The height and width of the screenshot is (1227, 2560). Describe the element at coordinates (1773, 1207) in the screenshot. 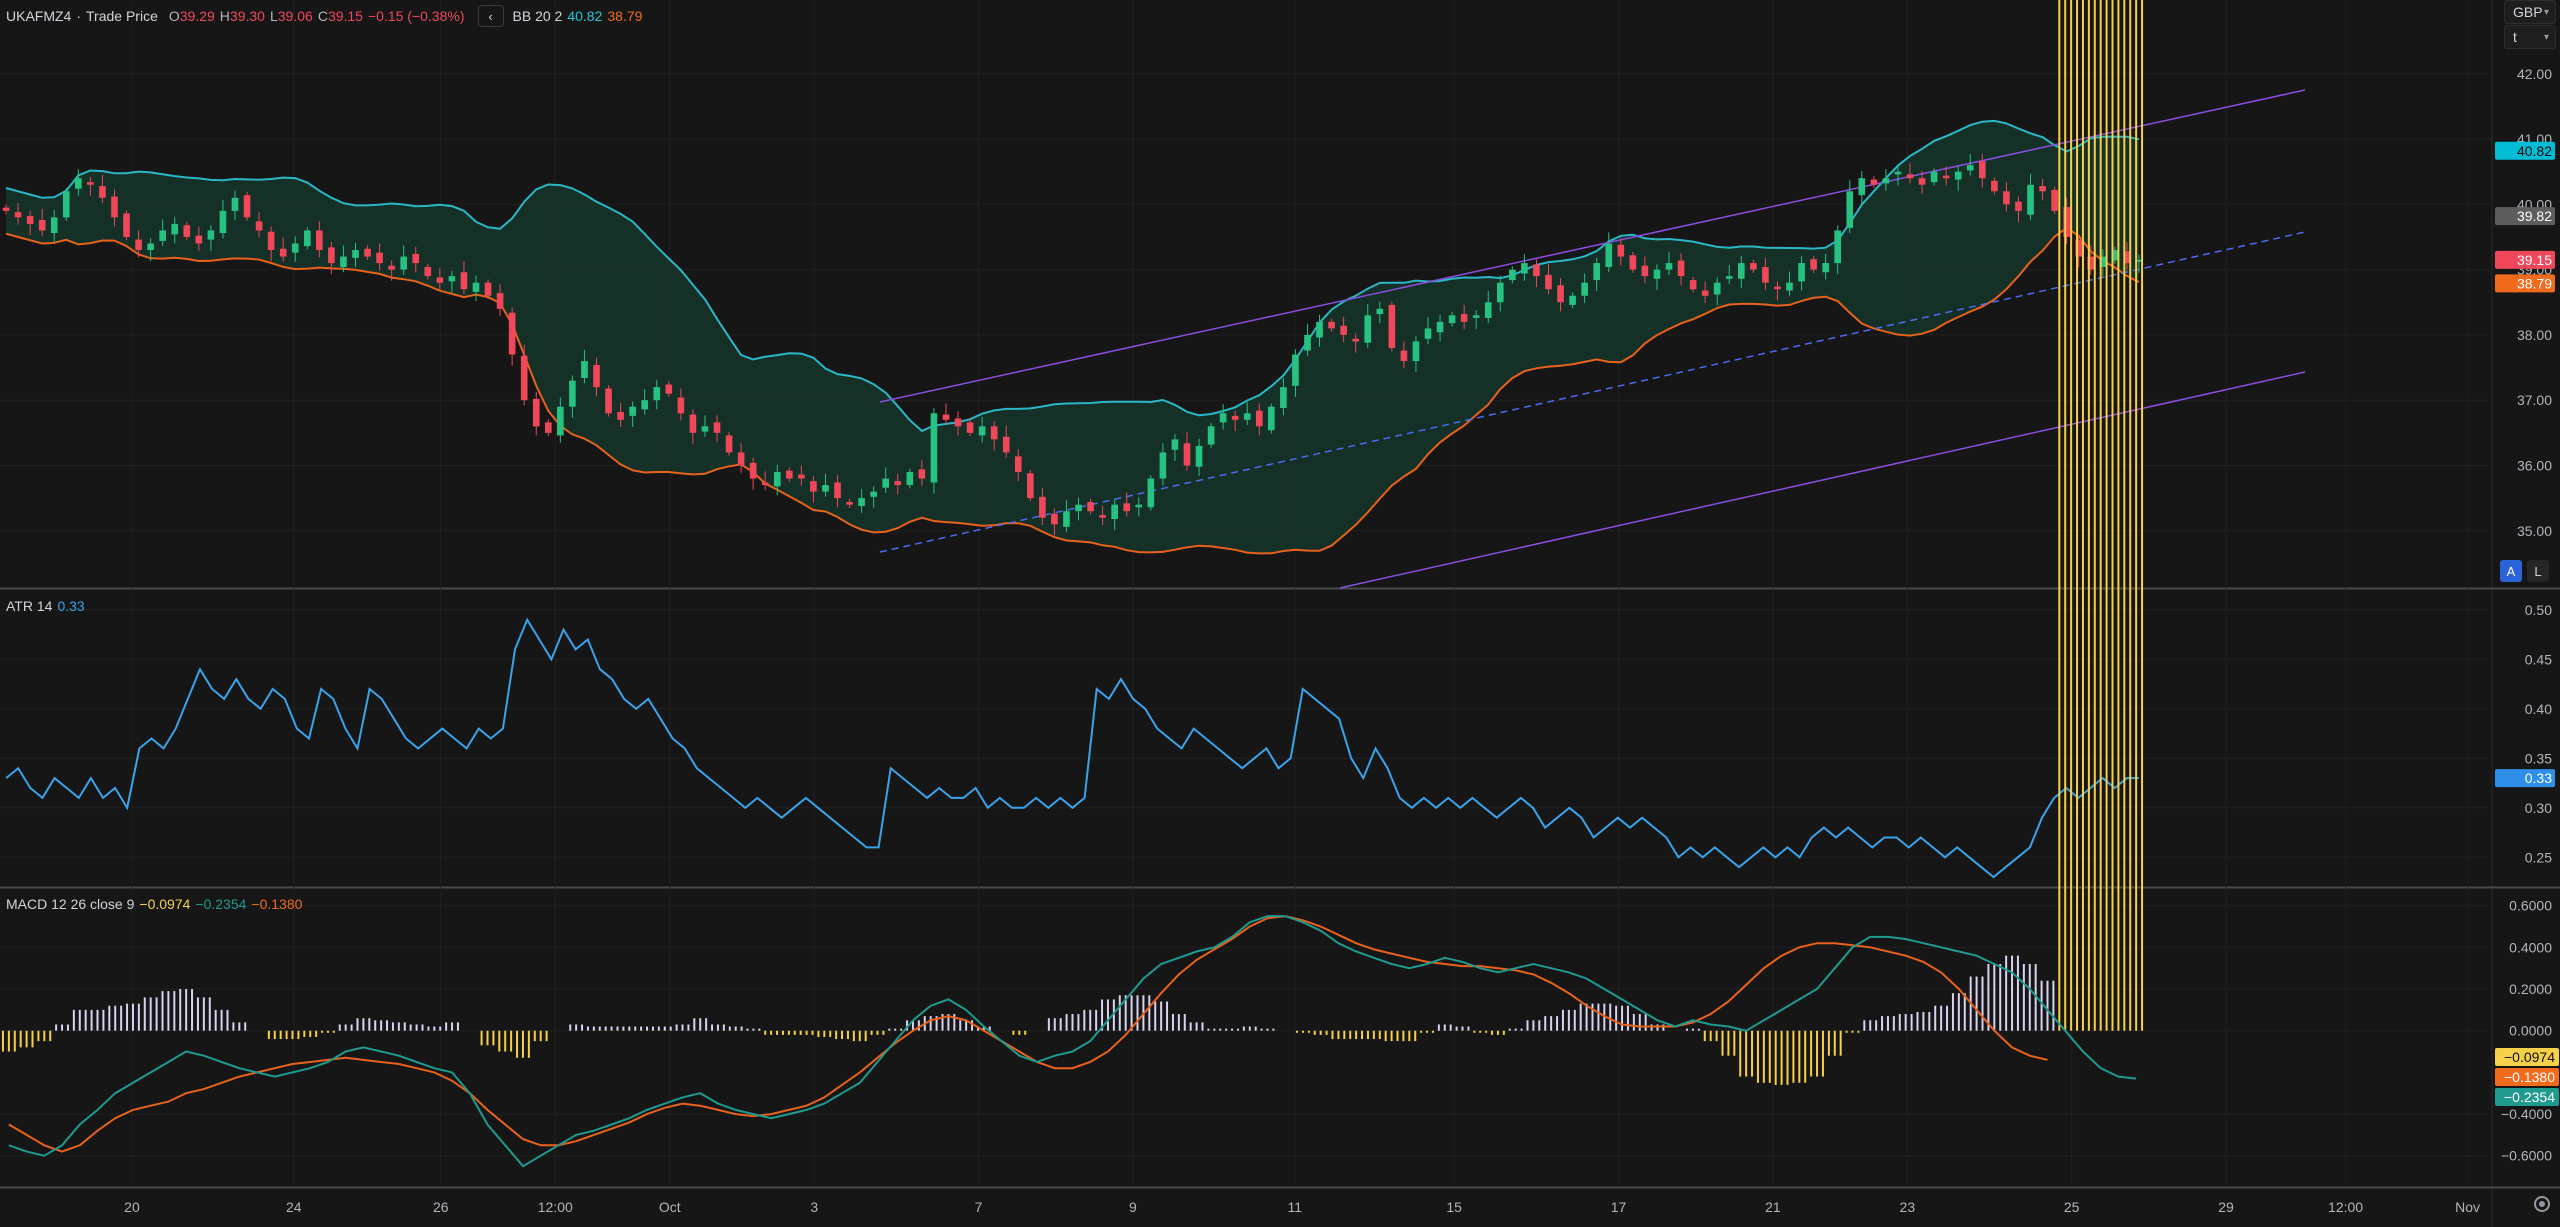

I see `time-axis-label: 21` at that location.